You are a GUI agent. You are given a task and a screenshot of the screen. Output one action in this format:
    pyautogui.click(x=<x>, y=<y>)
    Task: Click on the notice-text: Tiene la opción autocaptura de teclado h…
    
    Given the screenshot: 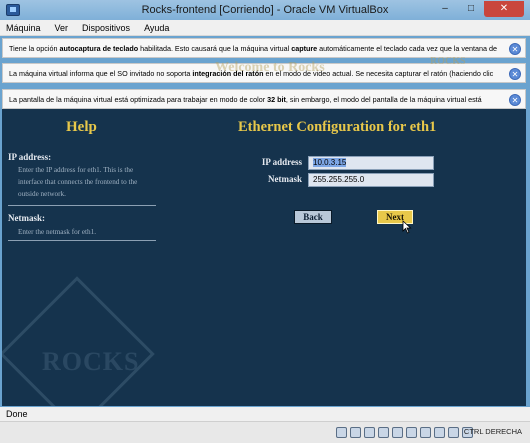 What is the action you would take?
    pyautogui.click(x=253, y=48)
    